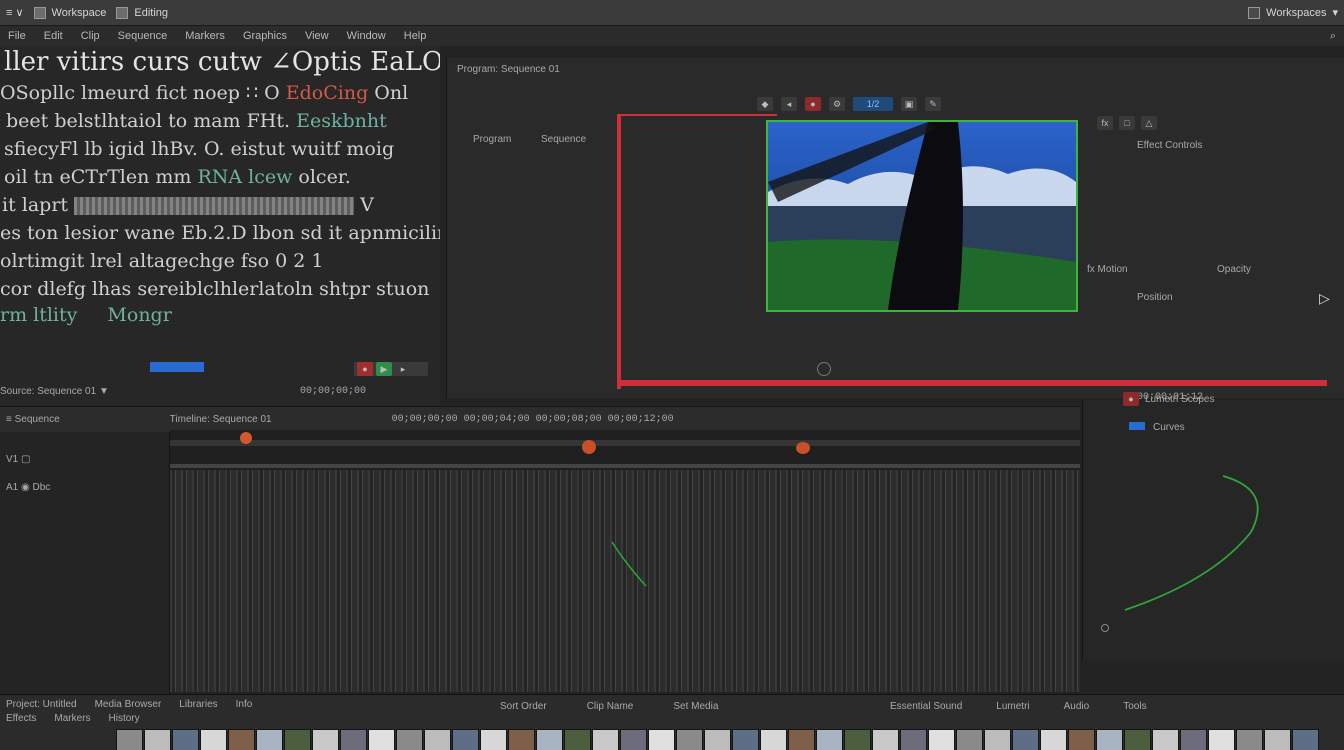  What do you see at coordinates (695, 706) in the screenshot?
I see `column-media: Set Media` at bounding box center [695, 706].